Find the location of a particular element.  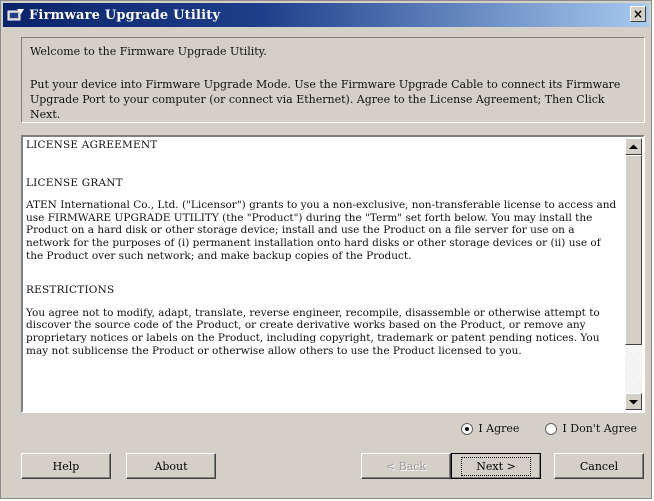

license-grant-heading: LICENSE GRANT is located at coordinates (74, 182).